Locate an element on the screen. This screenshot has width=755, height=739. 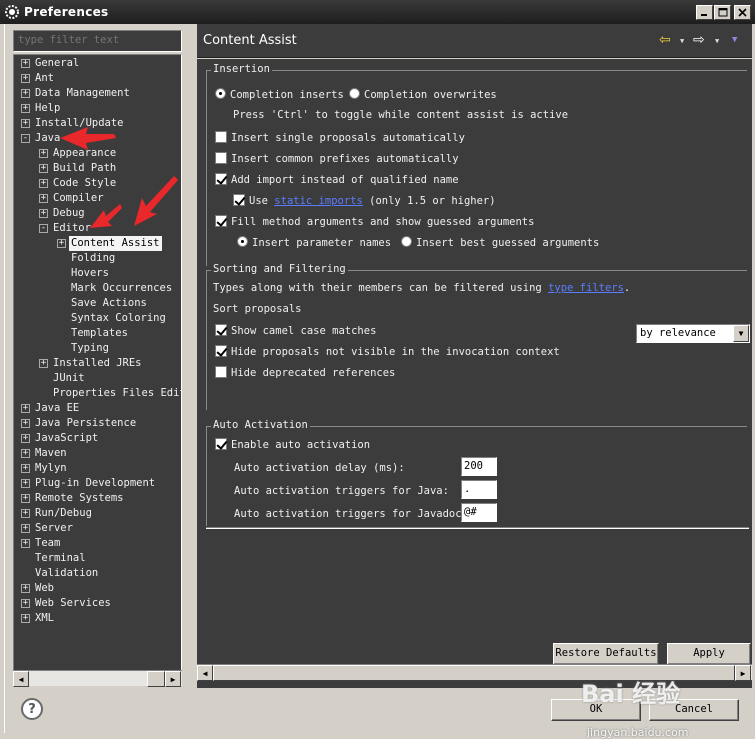
tree-item: + Java EE is located at coordinates (97, 408).